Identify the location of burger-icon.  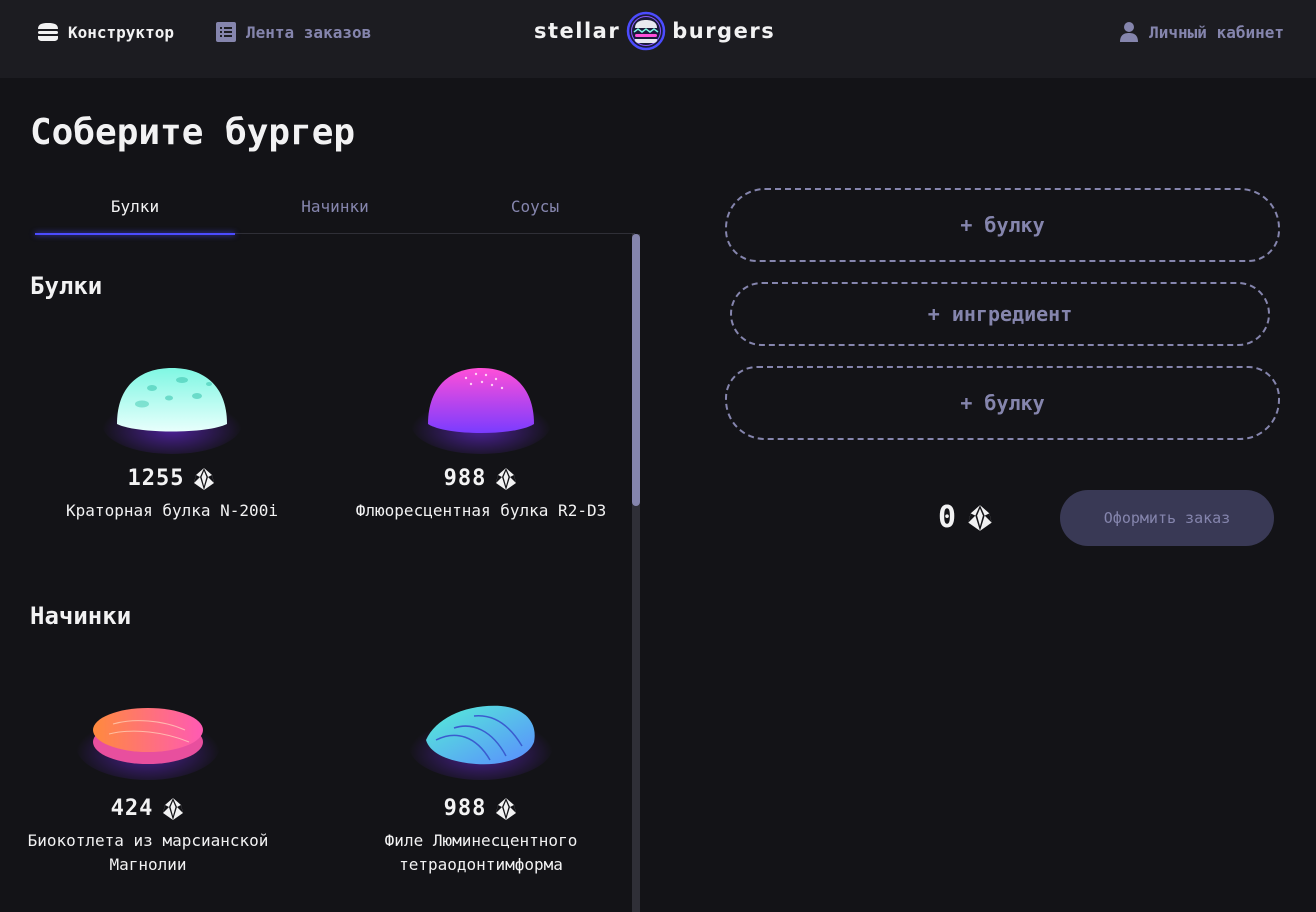
(48, 32).